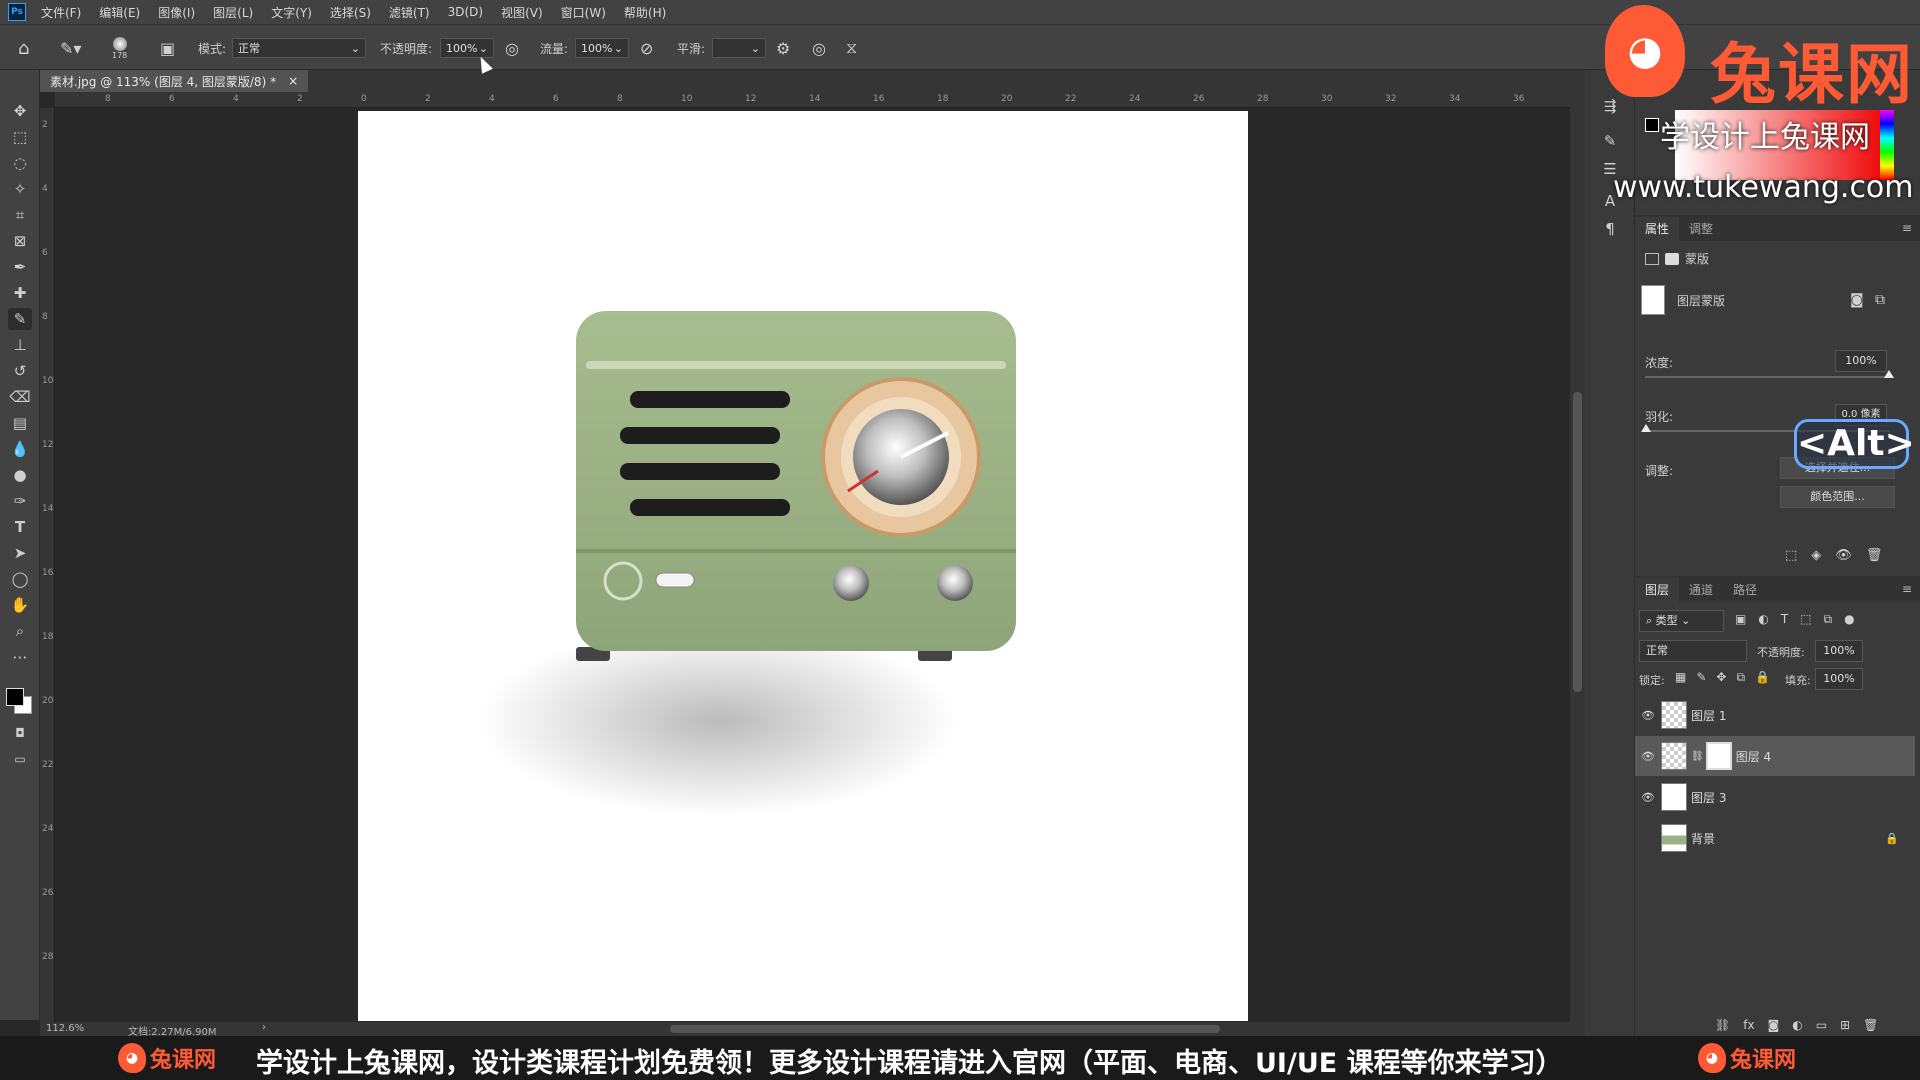 This screenshot has height=1080, width=1920. I want to click on symmetry-icon: ⧖, so click(851, 48).